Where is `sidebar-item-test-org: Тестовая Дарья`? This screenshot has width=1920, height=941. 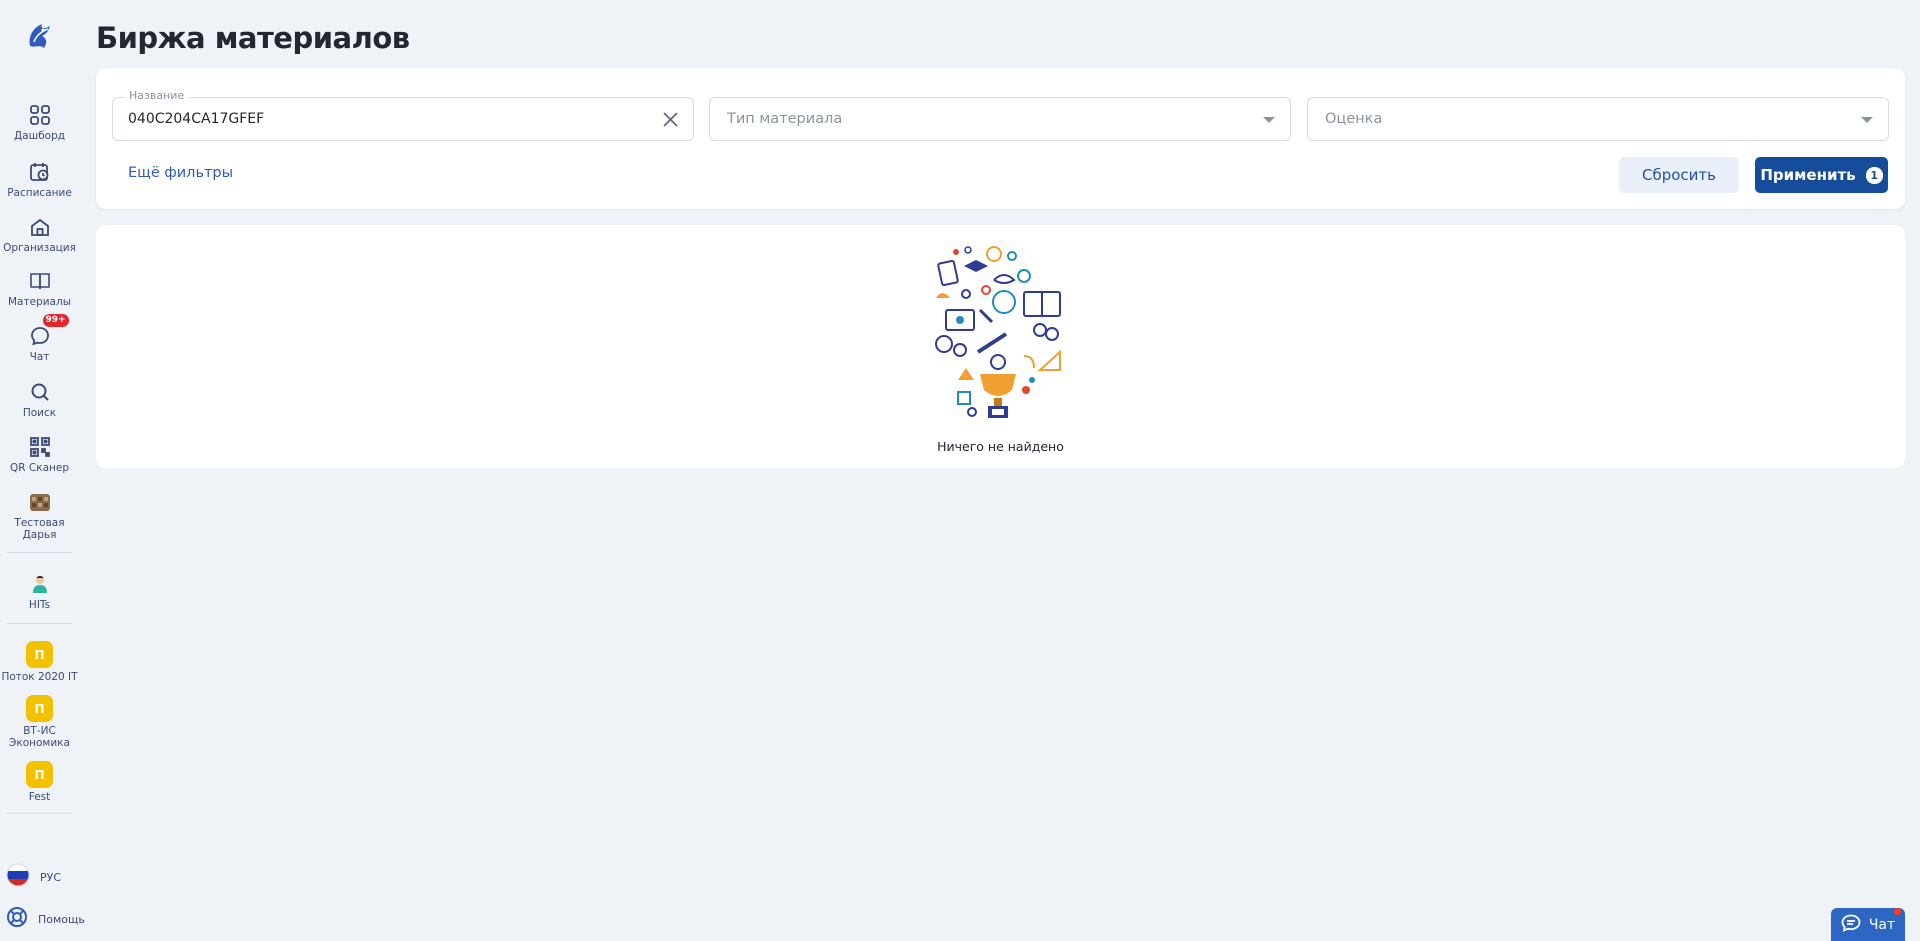
sidebar-item-test-org: Тестовая Дарья is located at coordinates (39, 515).